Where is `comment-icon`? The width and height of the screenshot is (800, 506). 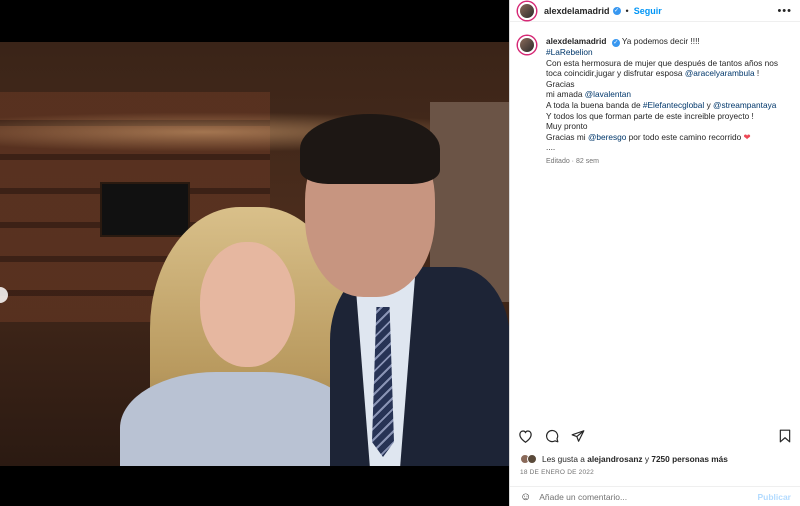 comment-icon is located at coordinates (552, 437).